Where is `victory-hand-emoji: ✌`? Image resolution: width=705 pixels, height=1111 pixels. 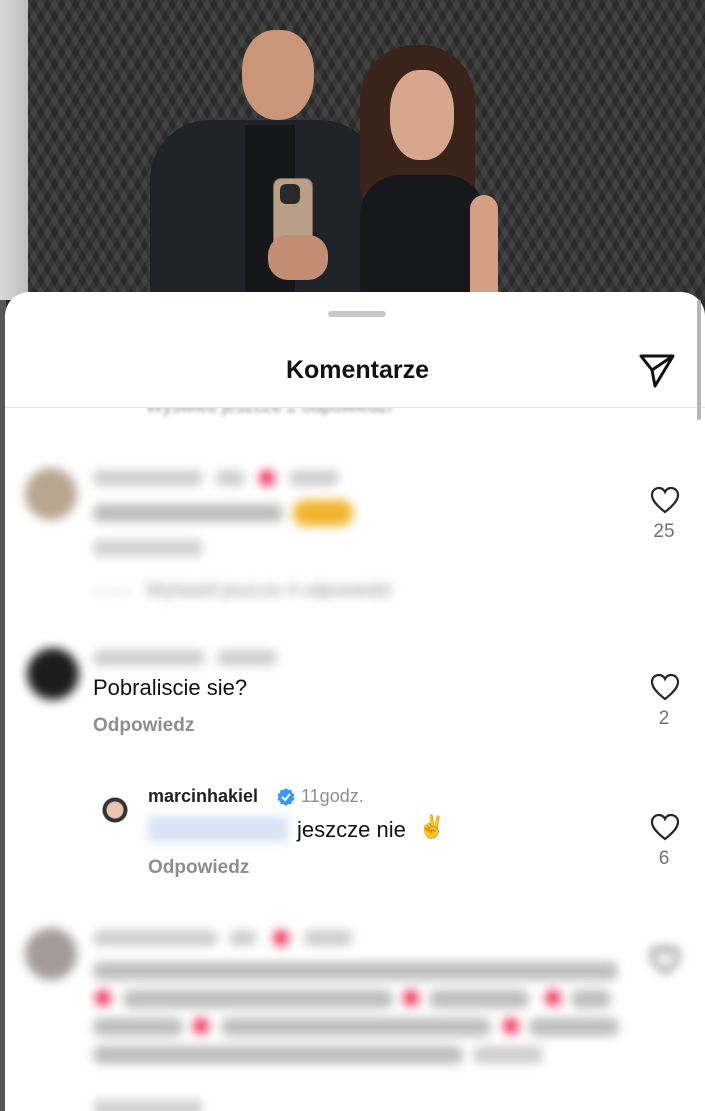 victory-hand-emoji: ✌ is located at coordinates (432, 826).